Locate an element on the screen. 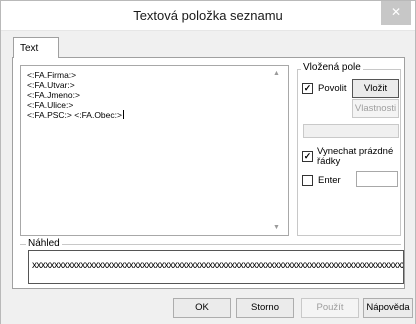  close-icon: ✕ is located at coordinates (396, 12).